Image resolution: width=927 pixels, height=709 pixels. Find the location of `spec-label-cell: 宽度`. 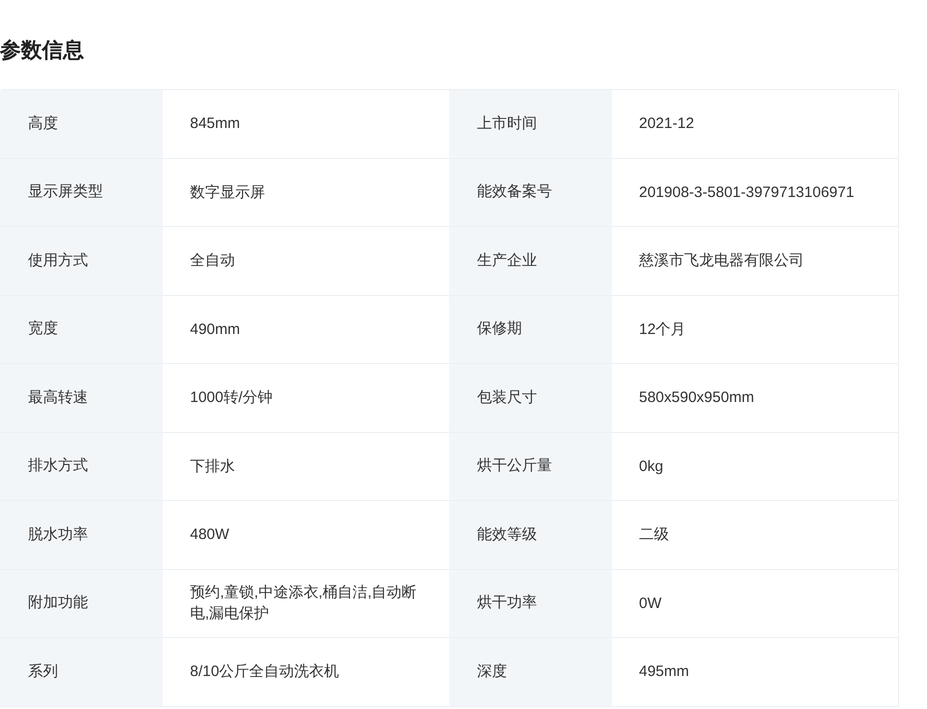

spec-label-cell: 宽度 is located at coordinates (81, 330).